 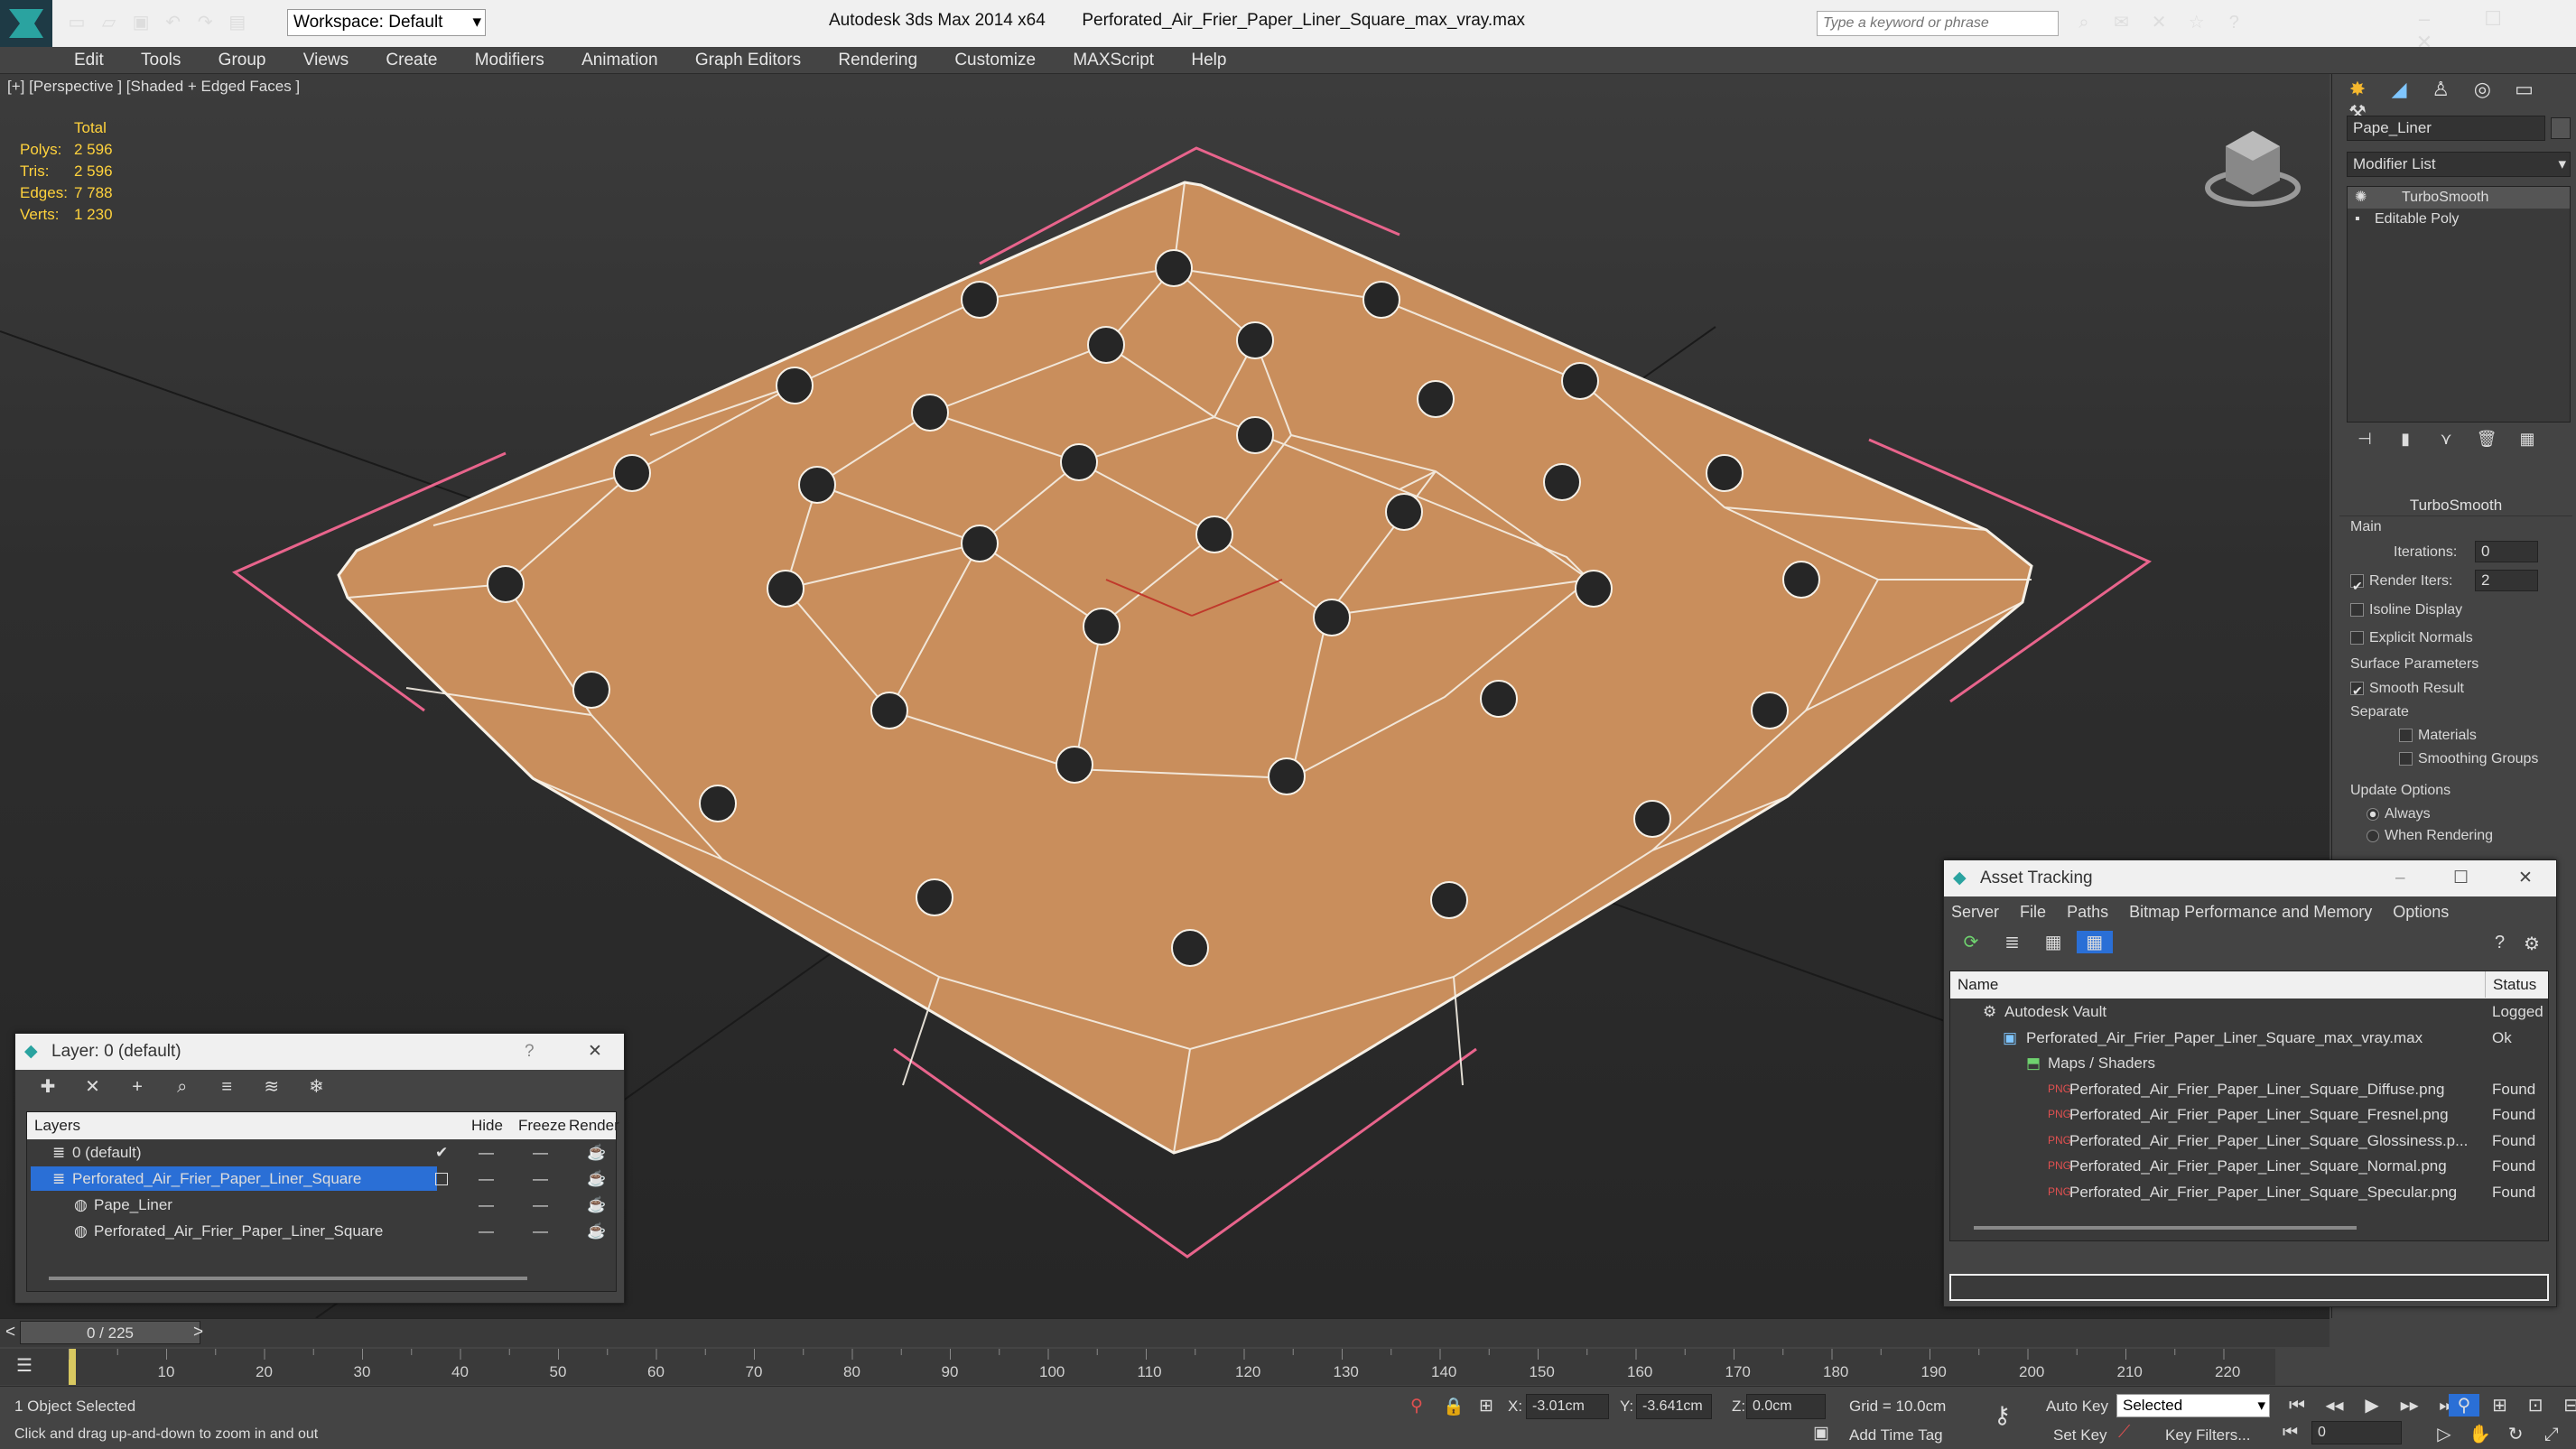 What do you see at coordinates (2493, 19) in the screenshot?
I see `maximize-icon: ☐` at bounding box center [2493, 19].